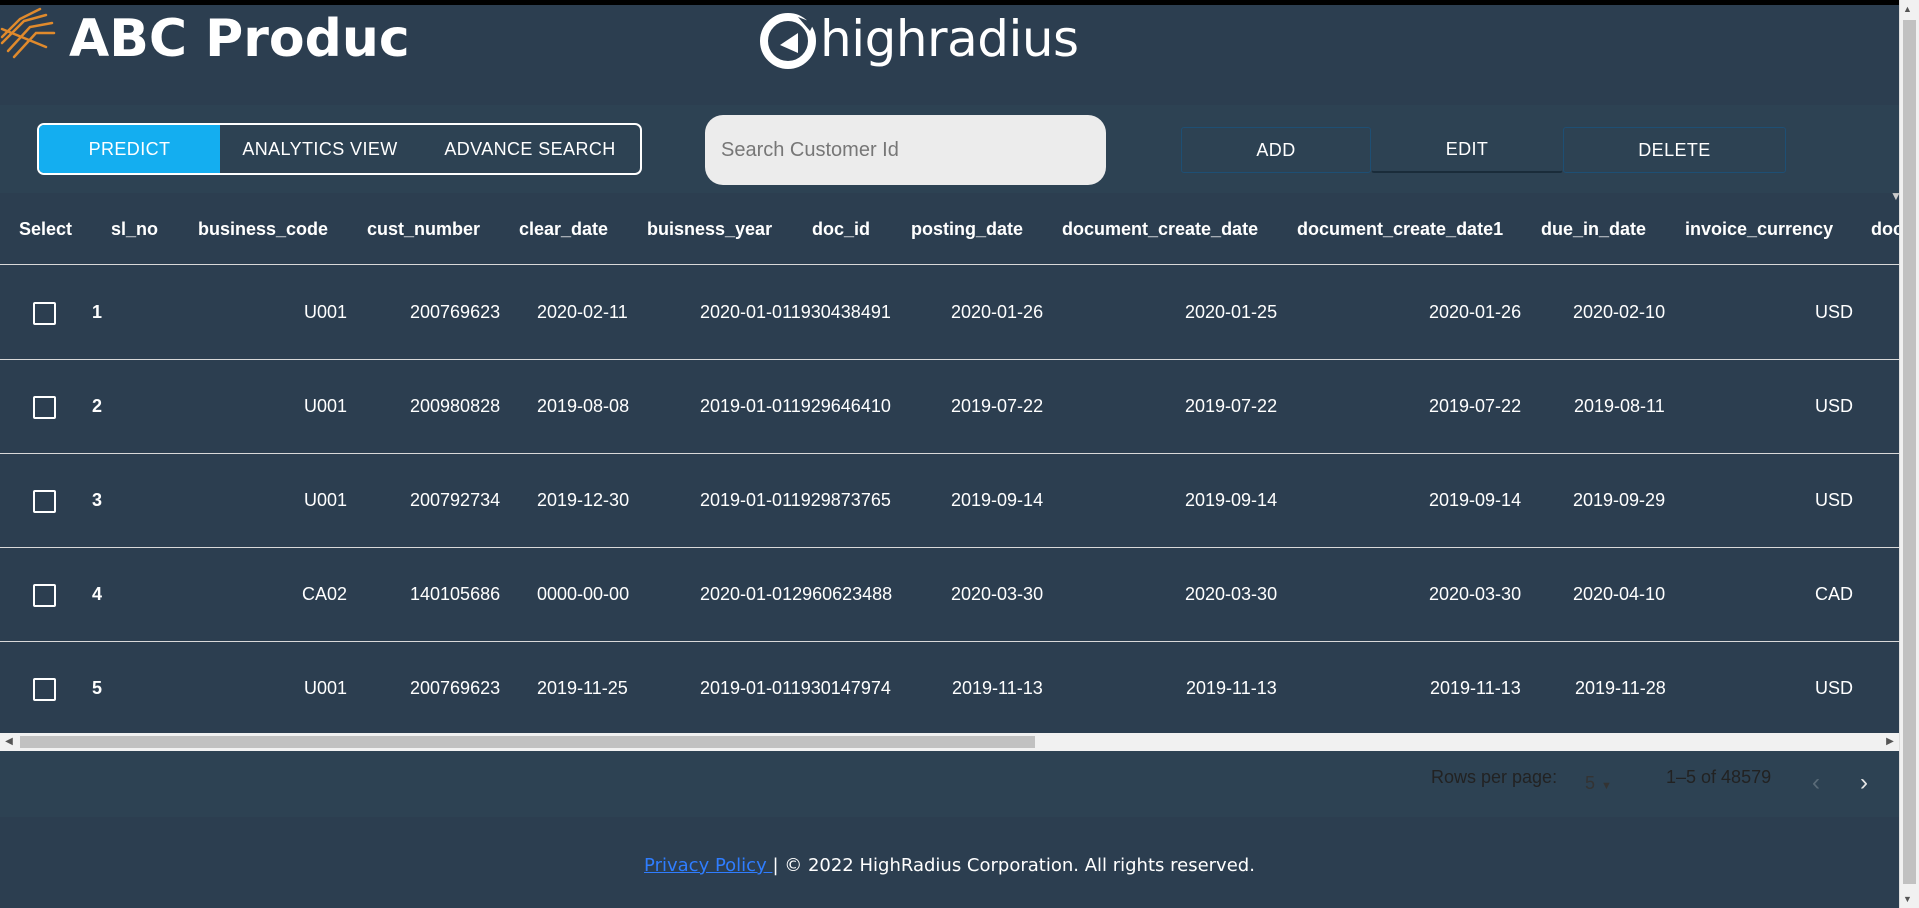 This screenshot has height=908, width=1919. Describe the element at coordinates (841, 229) in the screenshot. I see `col-header-doc-id: doc_id` at that location.